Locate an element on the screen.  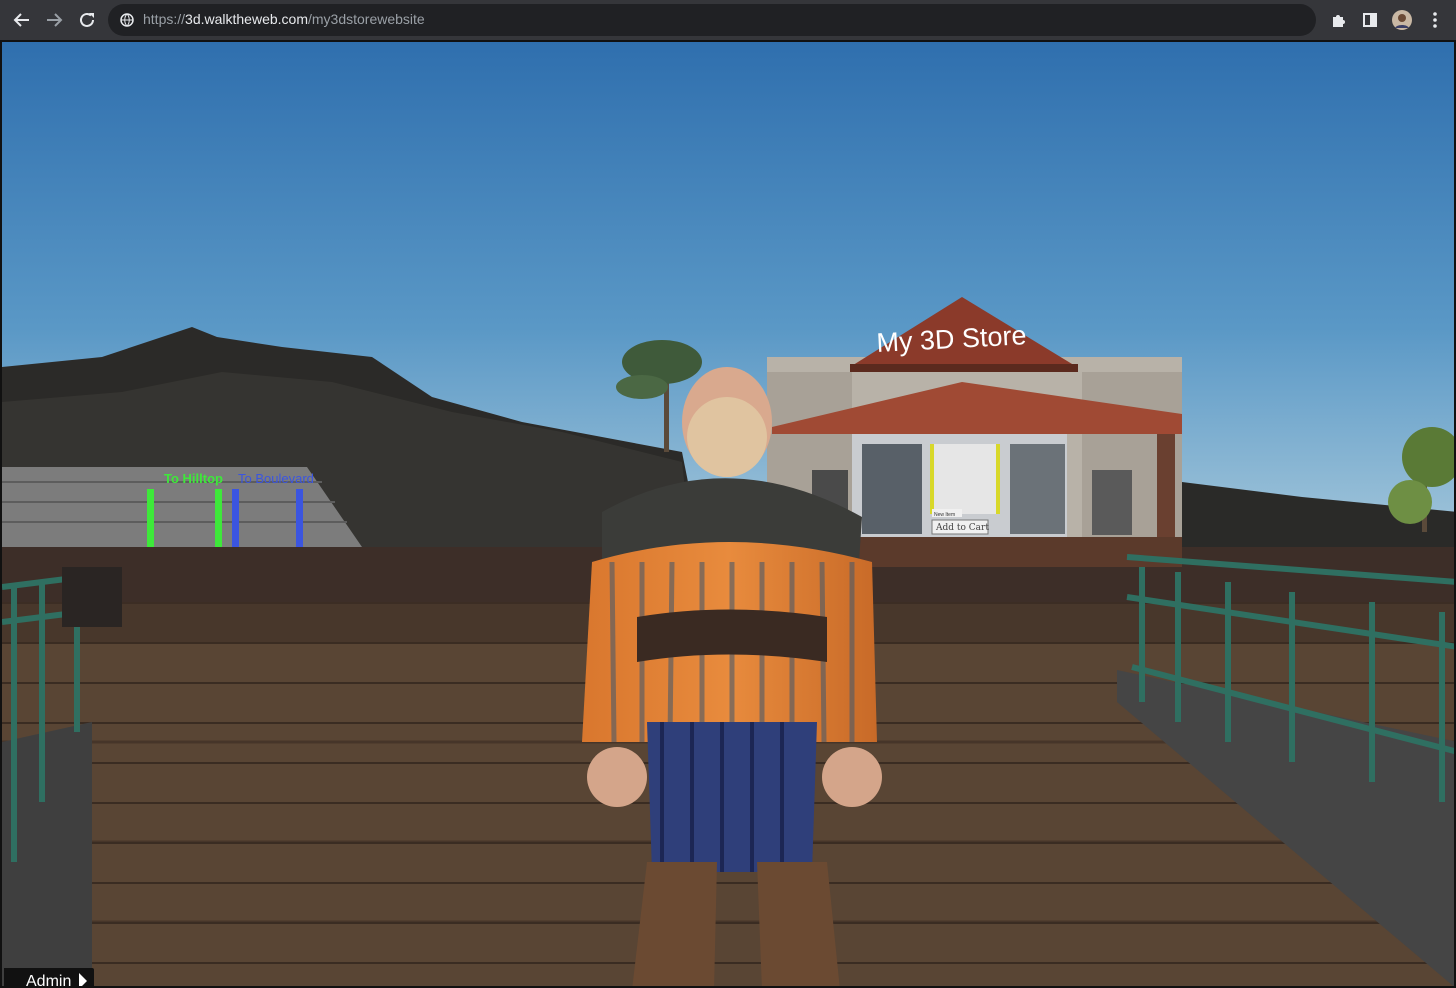
back-icon is located at coordinates (22, 20).